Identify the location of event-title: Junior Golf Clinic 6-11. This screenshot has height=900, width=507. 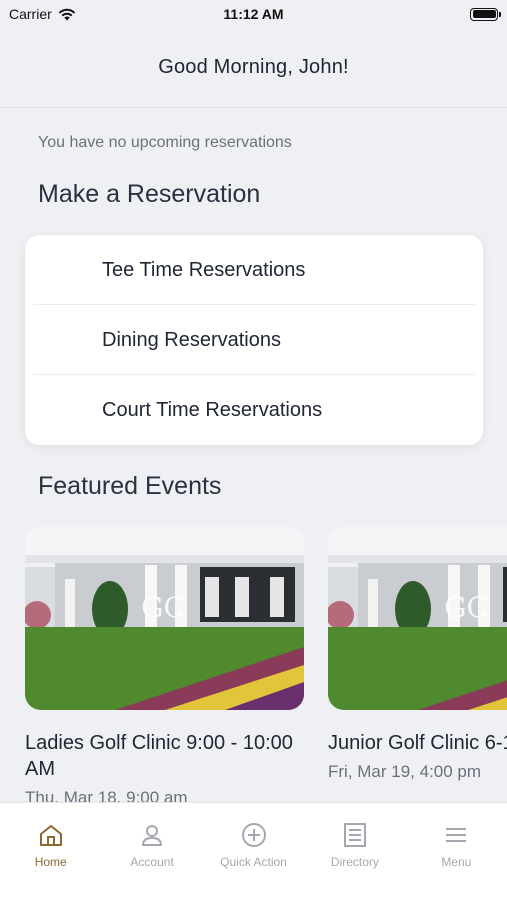
(417, 743).